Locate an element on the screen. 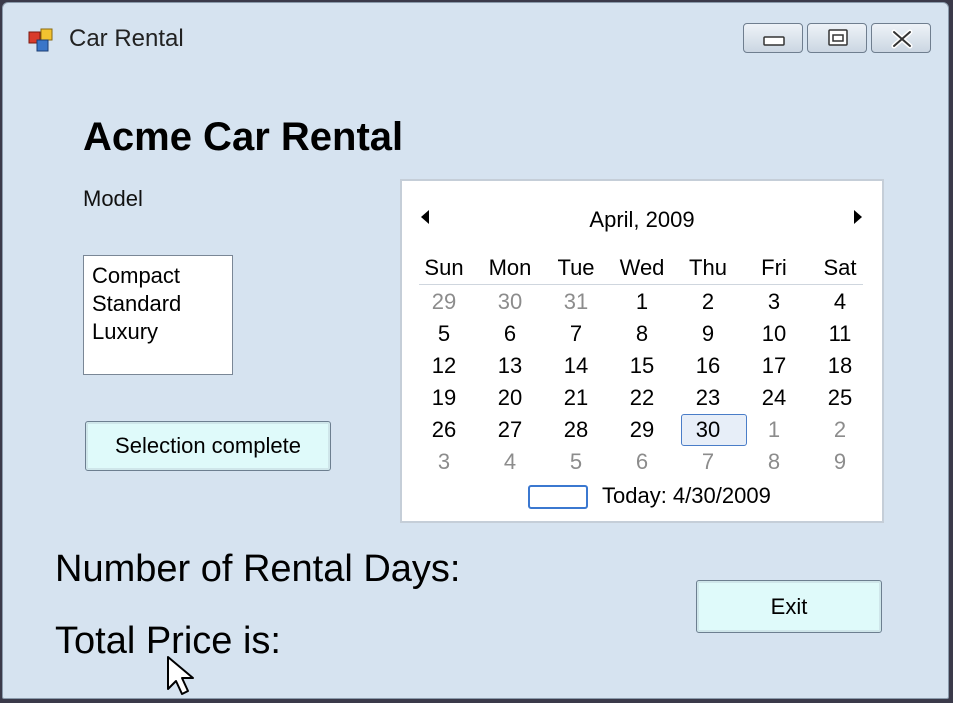 Image resolution: width=953 pixels, height=703 pixels. calendar-day: 14 is located at coordinates (576, 366).